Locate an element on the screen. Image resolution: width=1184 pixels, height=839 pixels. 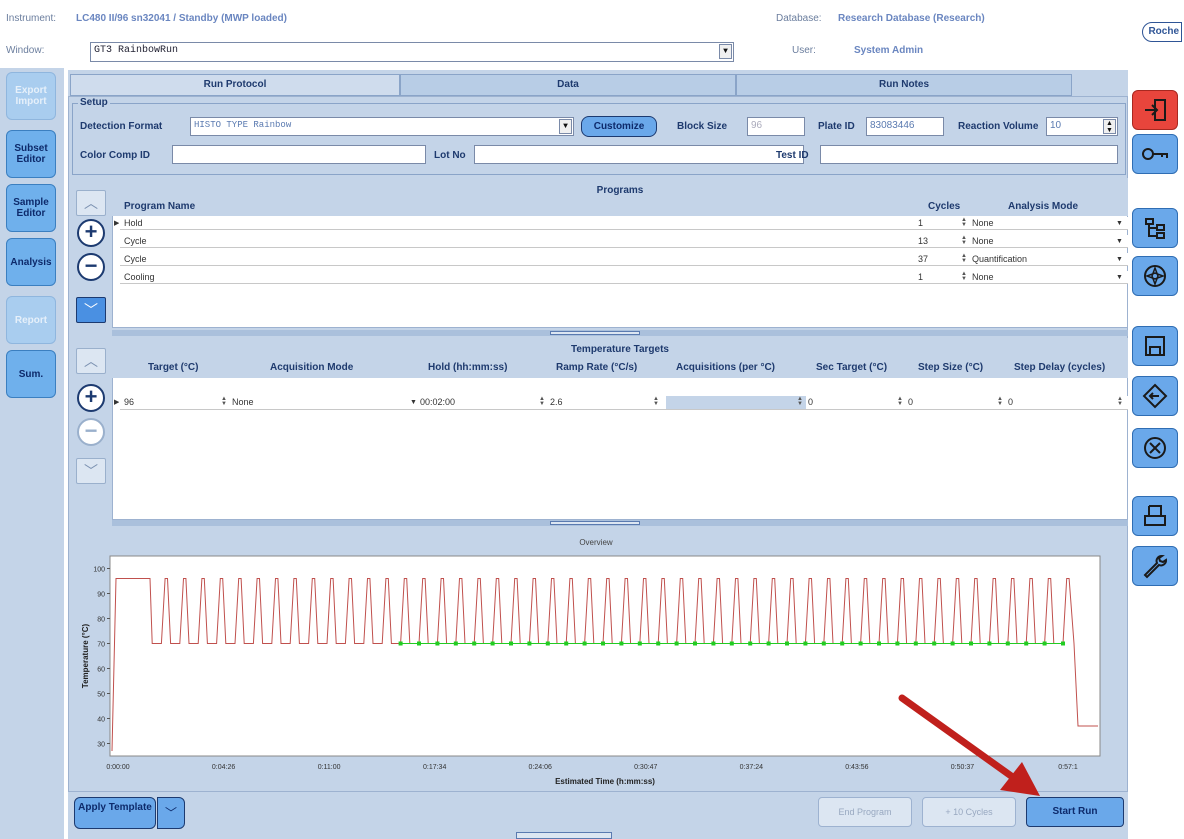
exit-button is located at coordinates (1155, 110).